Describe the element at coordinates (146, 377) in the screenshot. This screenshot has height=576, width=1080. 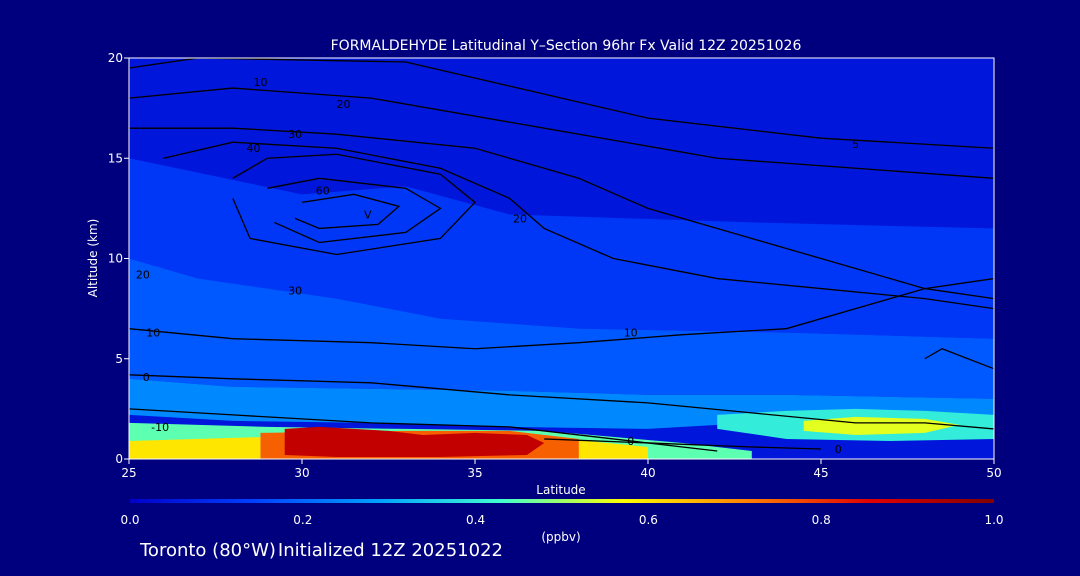
I see `contour-label-12: 0` at that location.